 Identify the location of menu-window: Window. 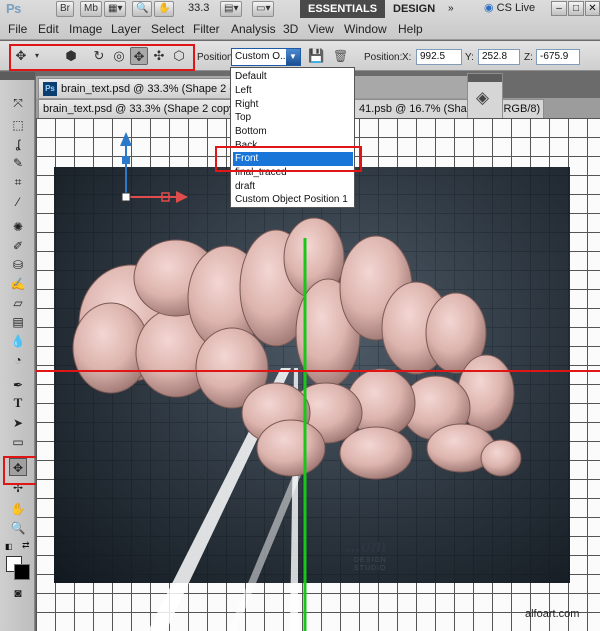
(365, 29).